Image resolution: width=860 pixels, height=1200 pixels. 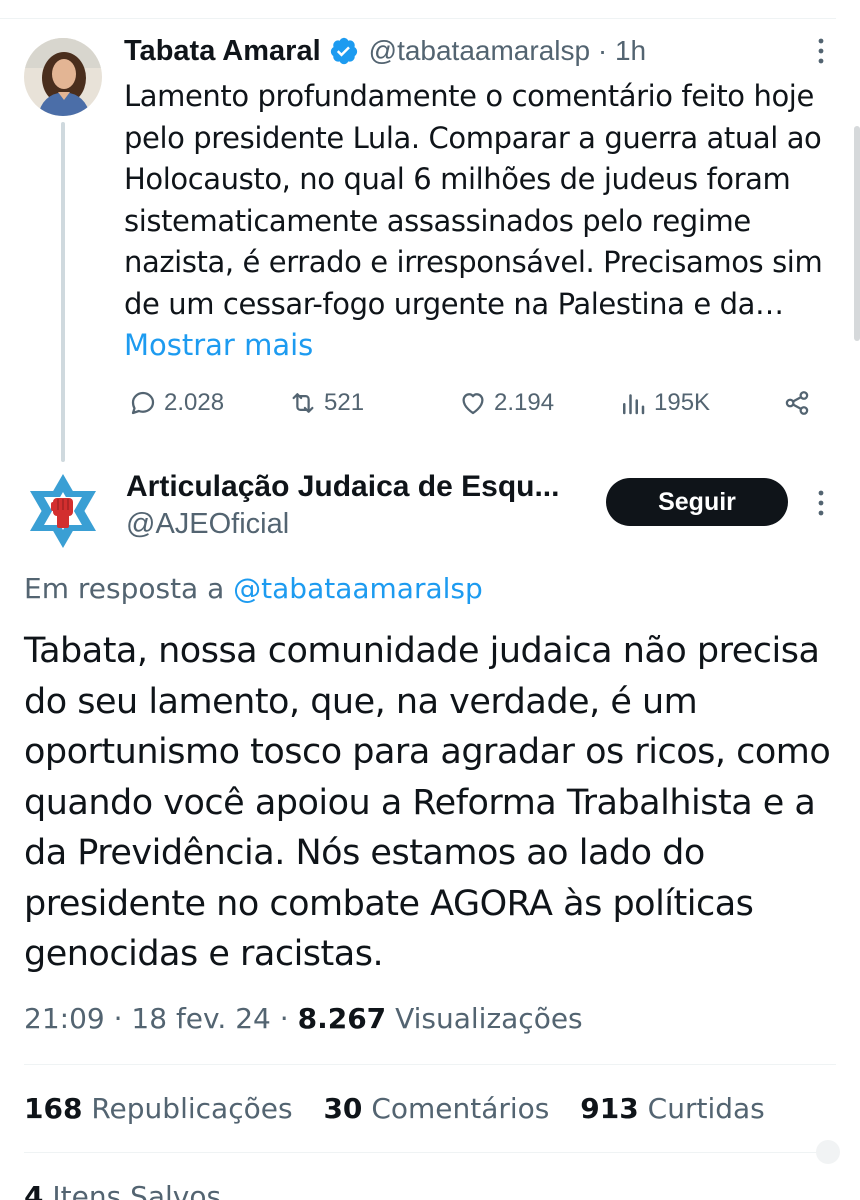 I want to click on author-name: Tabata Amaral, so click(x=222, y=51).